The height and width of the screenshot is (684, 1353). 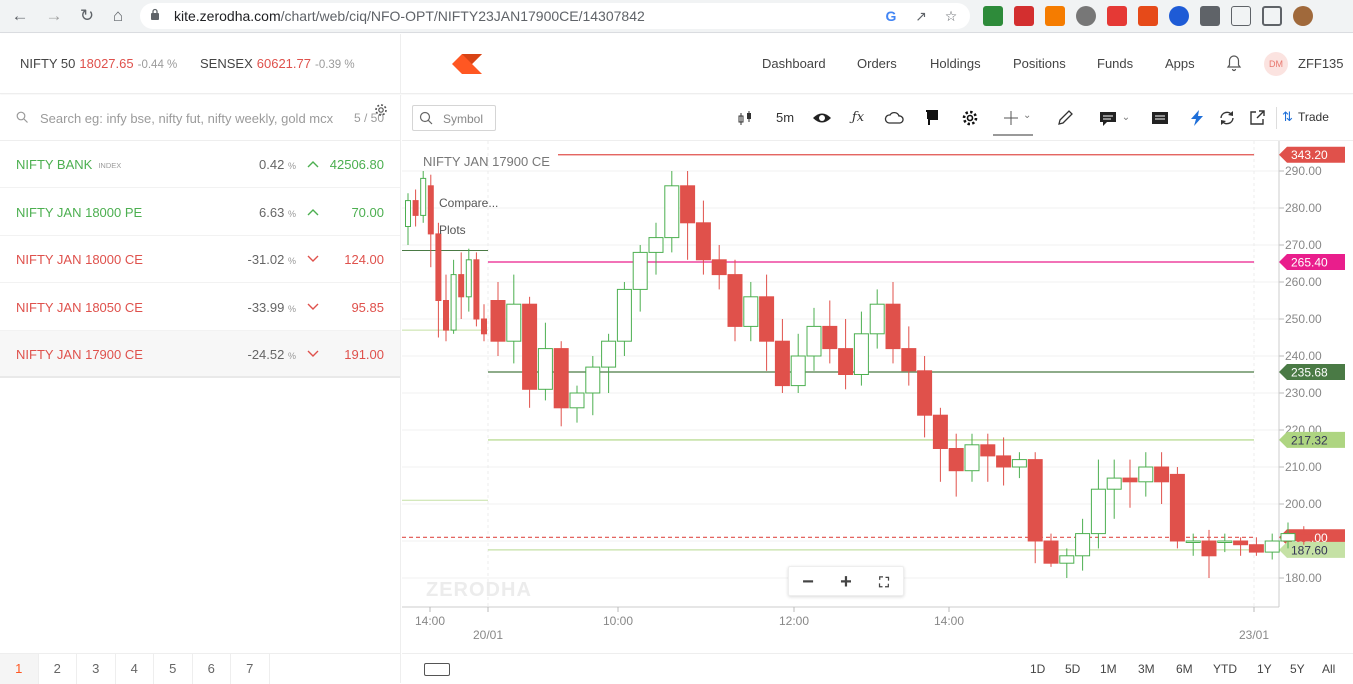 I want to click on refresh-icon, so click(x=1227, y=118).